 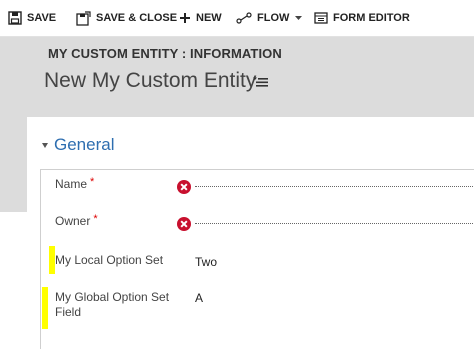 What do you see at coordinates (150, 80) in the screenshot?
I see `page-title: New My Custom Entity` at bounding box center [150, 80].